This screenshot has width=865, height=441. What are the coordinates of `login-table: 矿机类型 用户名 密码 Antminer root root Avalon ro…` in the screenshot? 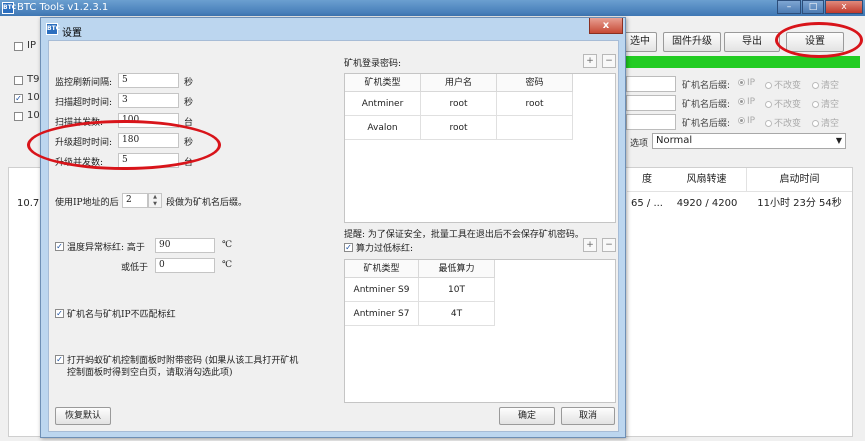 It's located at (480, 148).